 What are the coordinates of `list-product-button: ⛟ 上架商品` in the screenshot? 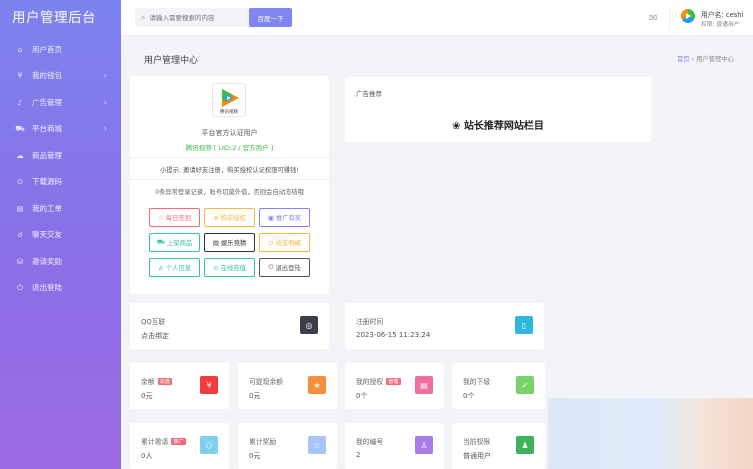 It's located at (174, 242).